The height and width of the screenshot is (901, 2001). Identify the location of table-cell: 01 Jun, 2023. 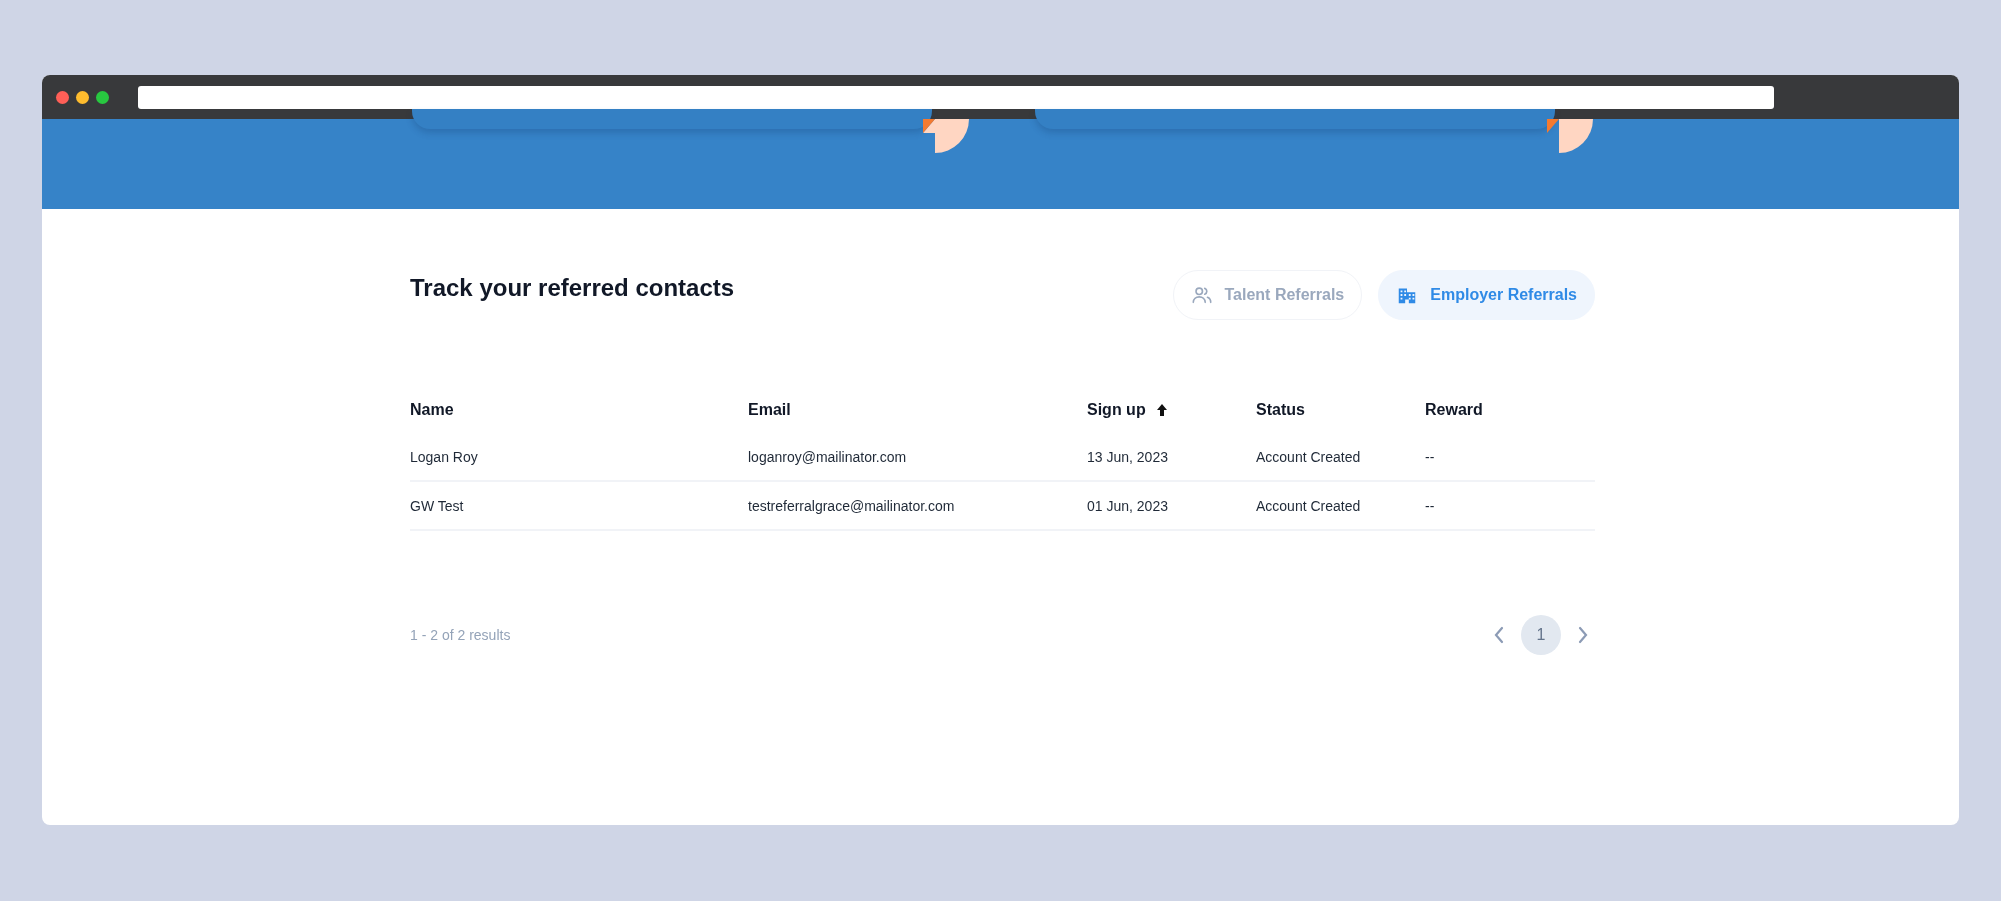
(1127, 505).